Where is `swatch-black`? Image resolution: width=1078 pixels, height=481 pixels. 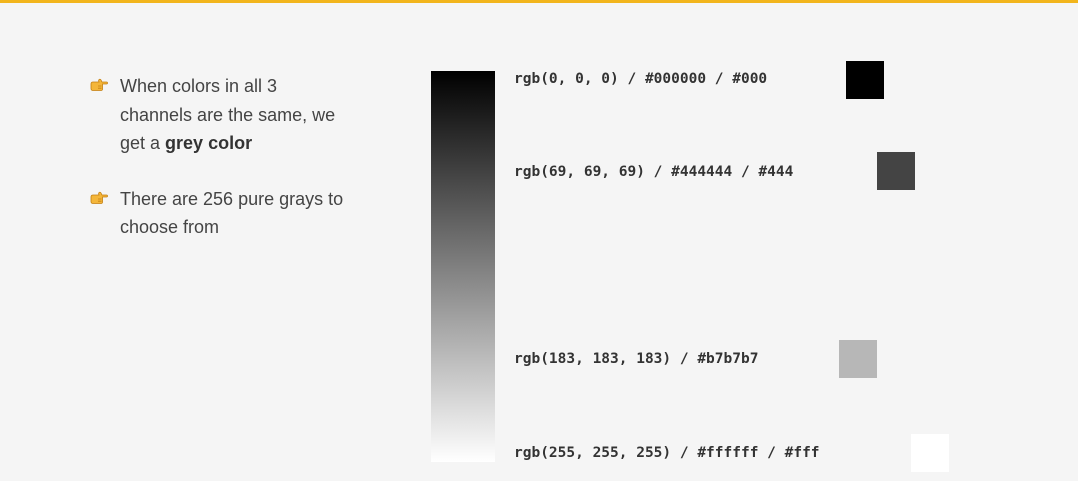
swatch-black is located at coordinates (865, 80).